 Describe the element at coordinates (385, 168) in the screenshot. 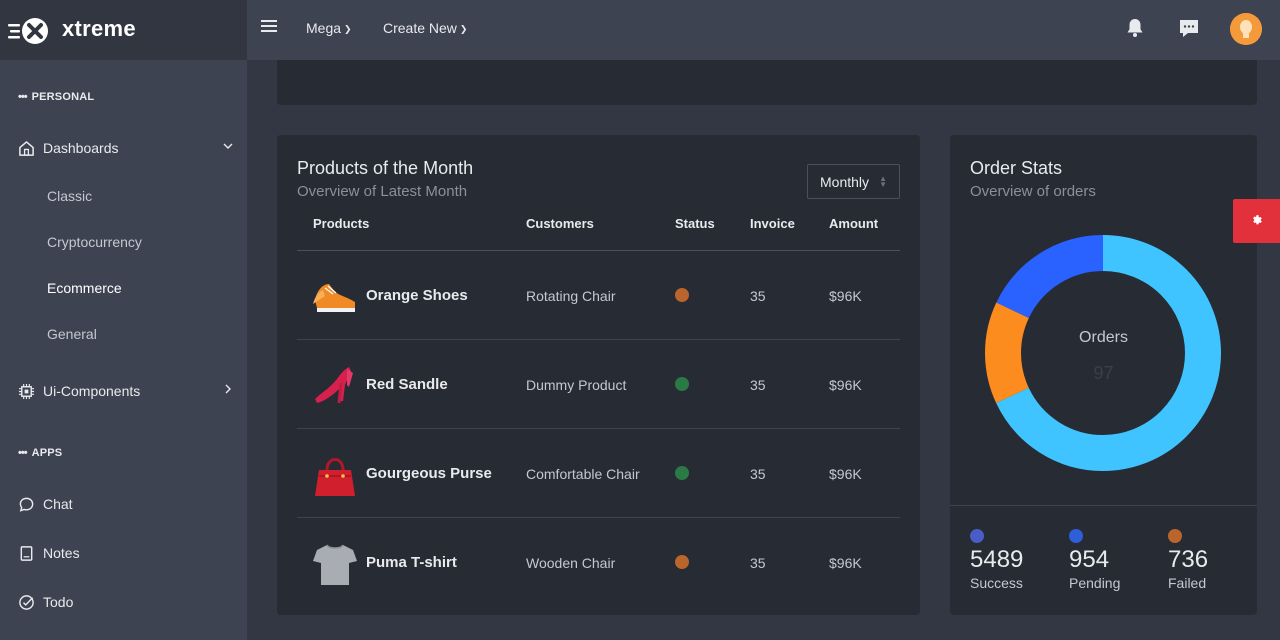

I see `card-title: Products of the Month` at that location.